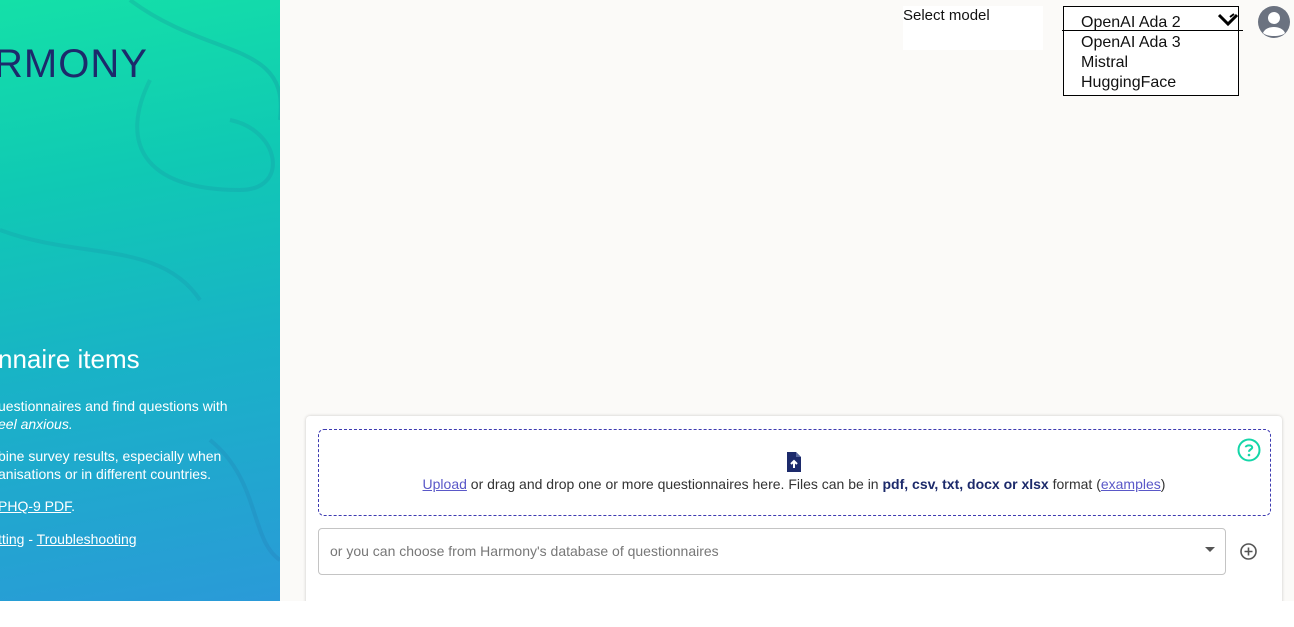 This screenshot has height=627, width=1294. I want to click on dropdown-selected-underline, so click(1152, 30).